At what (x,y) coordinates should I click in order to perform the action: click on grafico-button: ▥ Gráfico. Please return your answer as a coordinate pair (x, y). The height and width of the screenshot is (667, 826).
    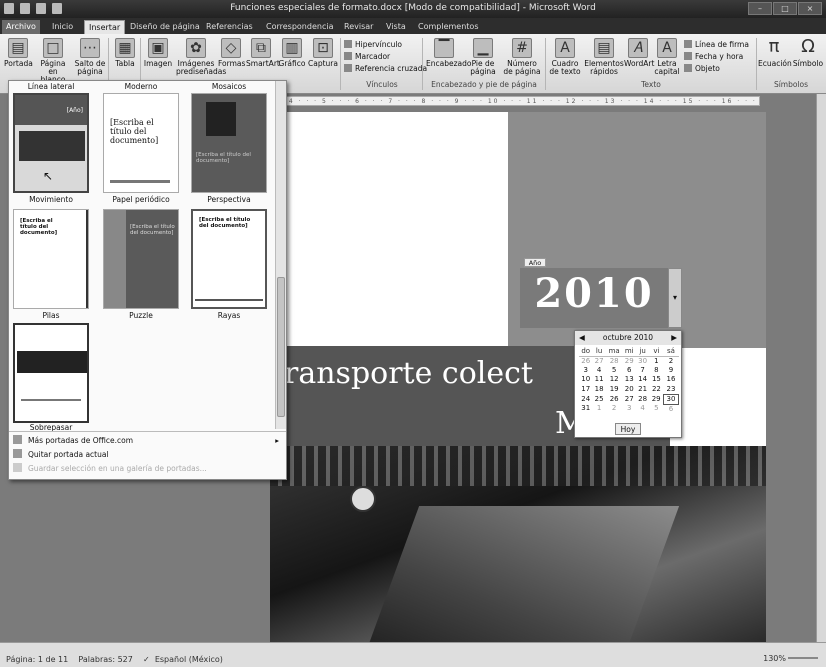
    Looking at the image, I should click on (292, 53).